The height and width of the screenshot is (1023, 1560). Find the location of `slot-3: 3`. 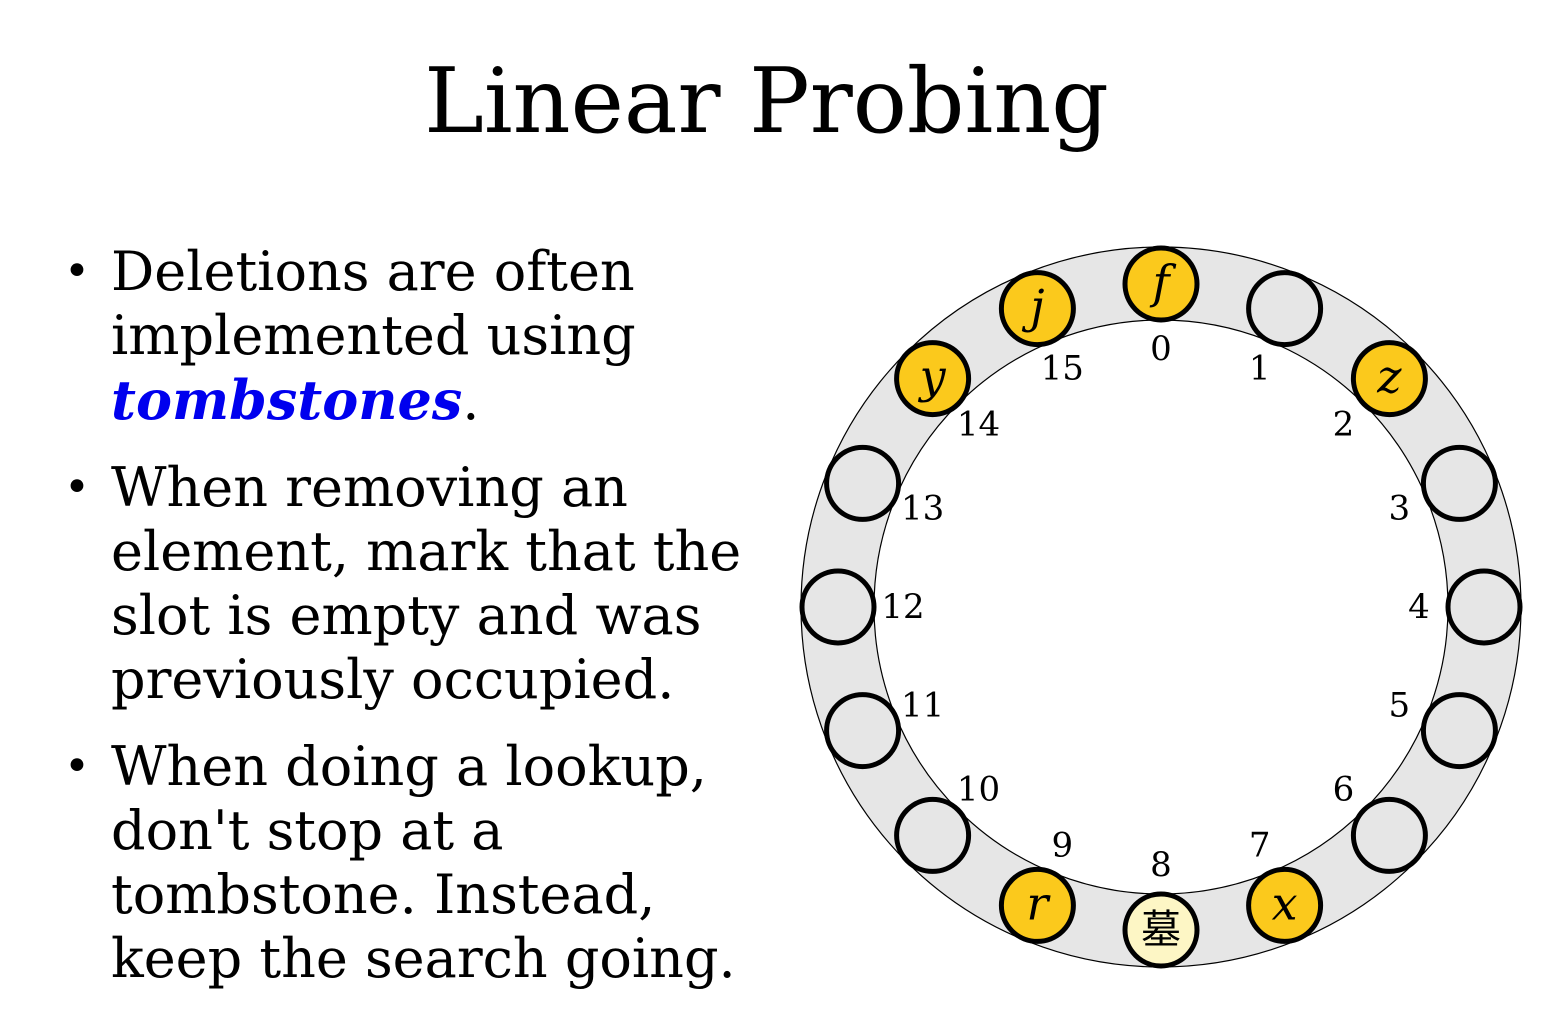

slot-3: 3 is located at coordinates (1443, 486).